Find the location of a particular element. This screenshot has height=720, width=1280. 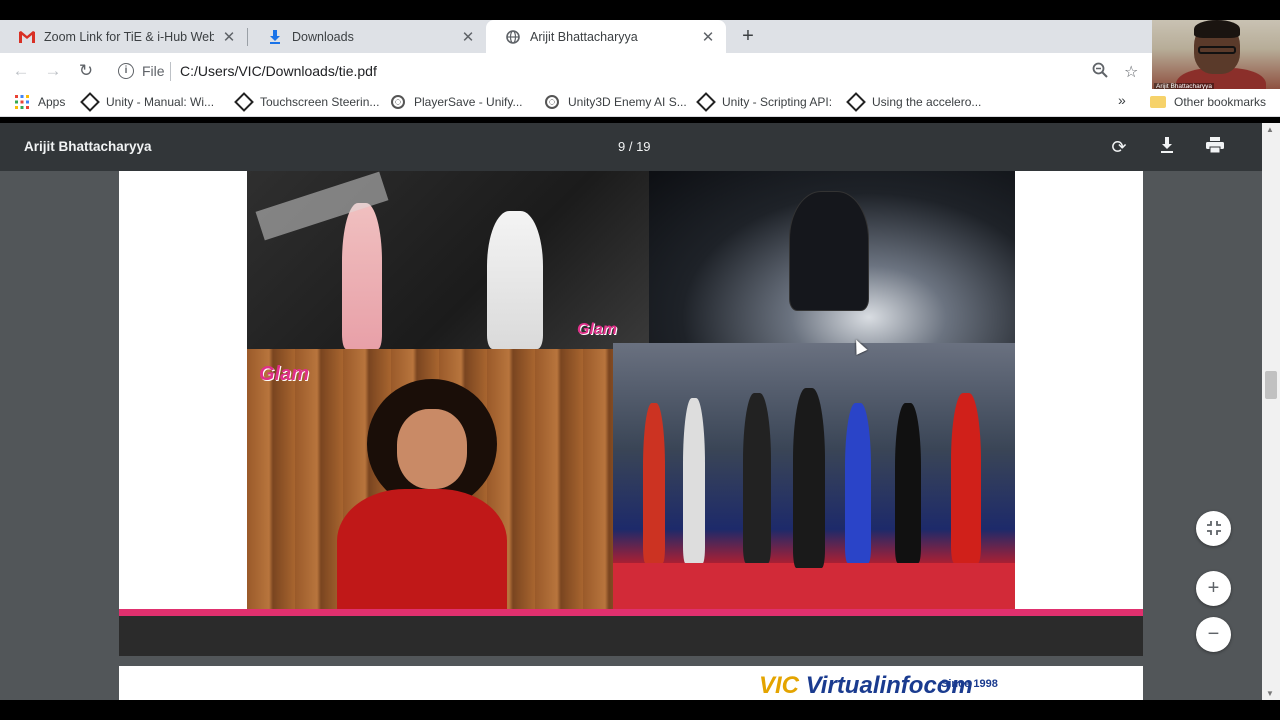

tab-label: Downloads is located at coordinates (323, 36).